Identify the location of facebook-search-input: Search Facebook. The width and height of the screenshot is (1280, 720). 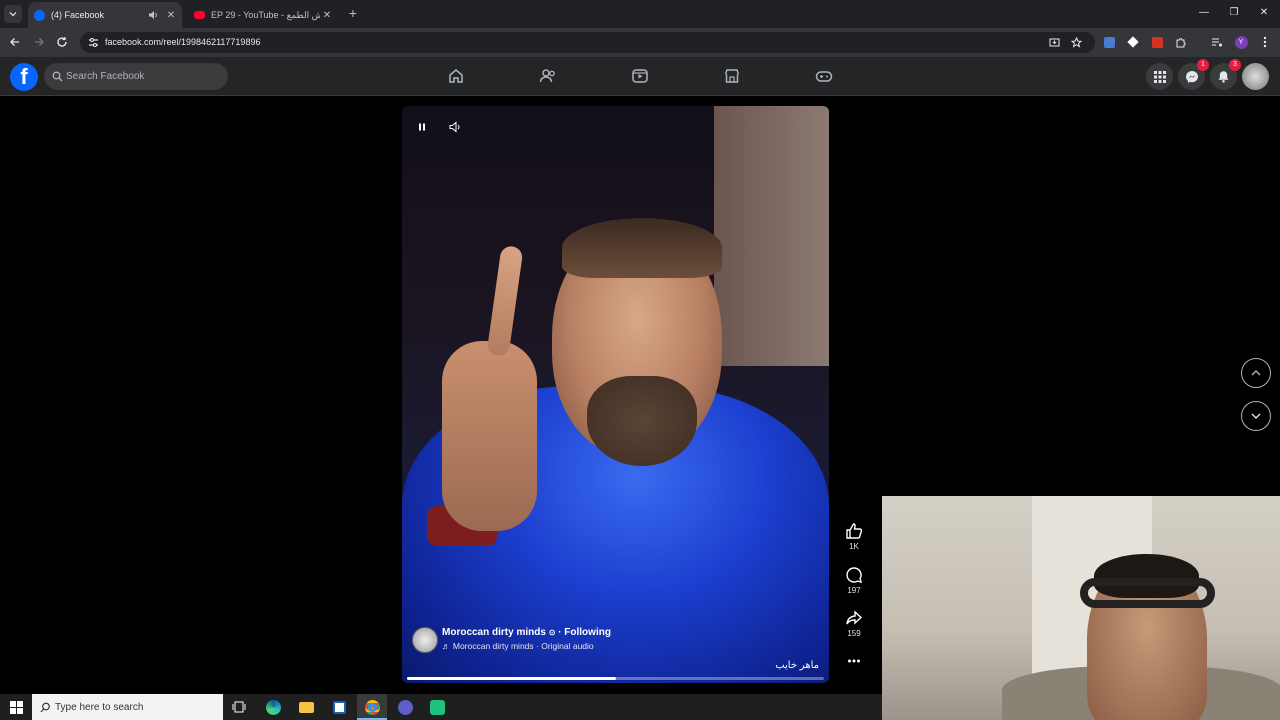
(136, 76).